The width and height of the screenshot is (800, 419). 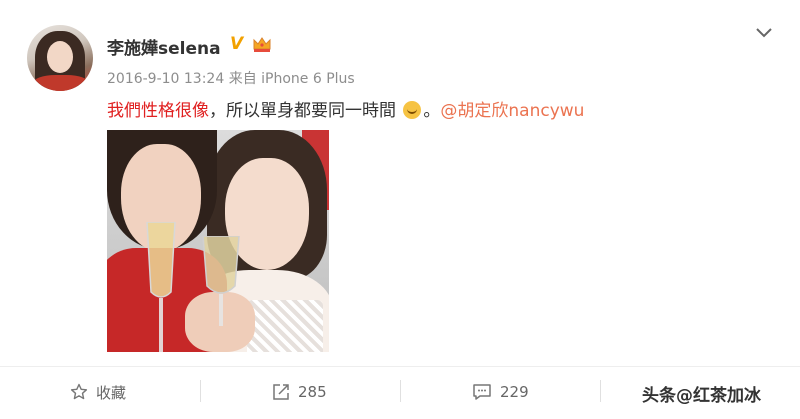 What do you see at coordinates (281, 392) in the screenshot?
I see `share-icon` at bounding box center [281, 392].